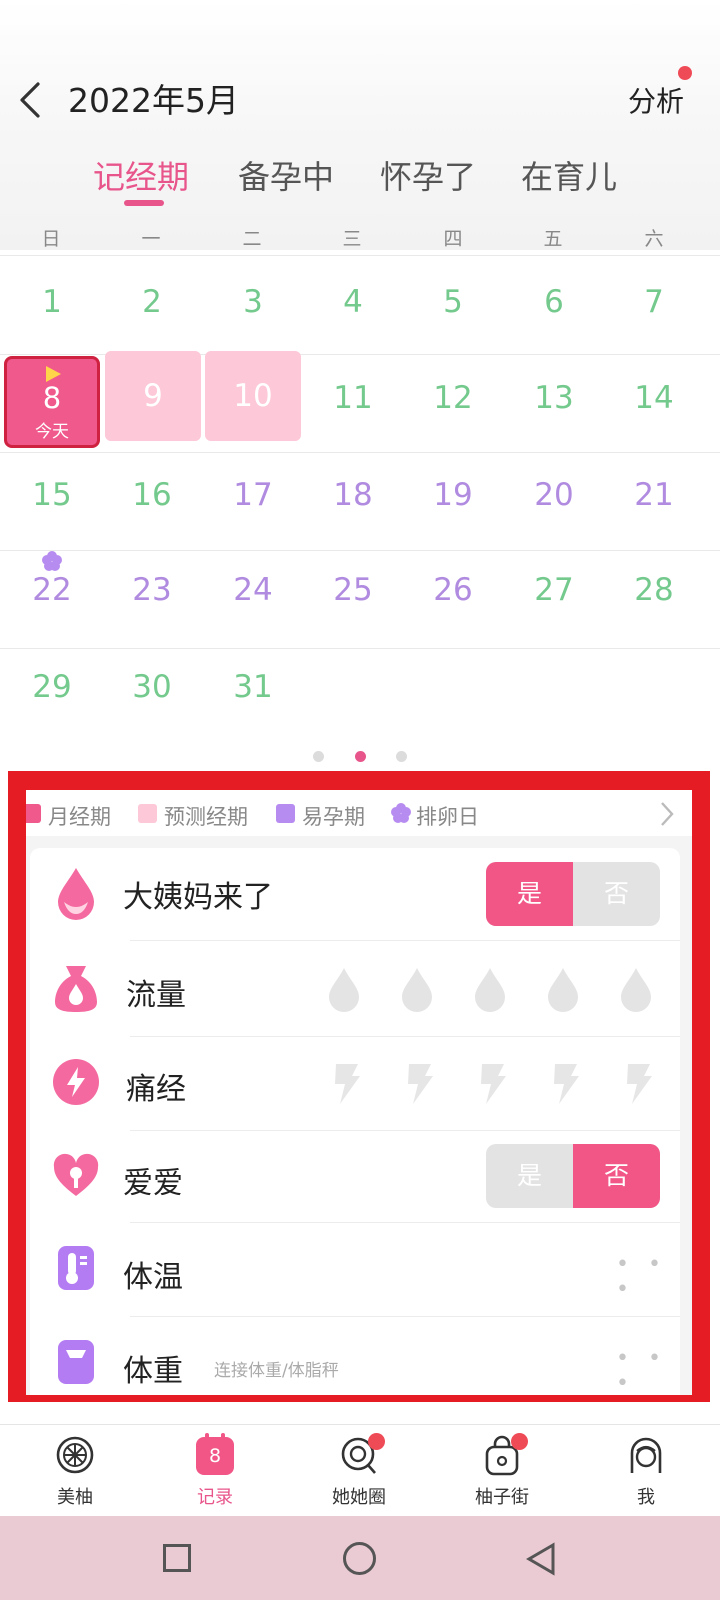 This screenshot has height=1600, width=720. What do you see at coordinates (286, 175) in the screenshot?
I see `tab-trying-to-conceive: 备孕中` at bounding box center [286, 175].